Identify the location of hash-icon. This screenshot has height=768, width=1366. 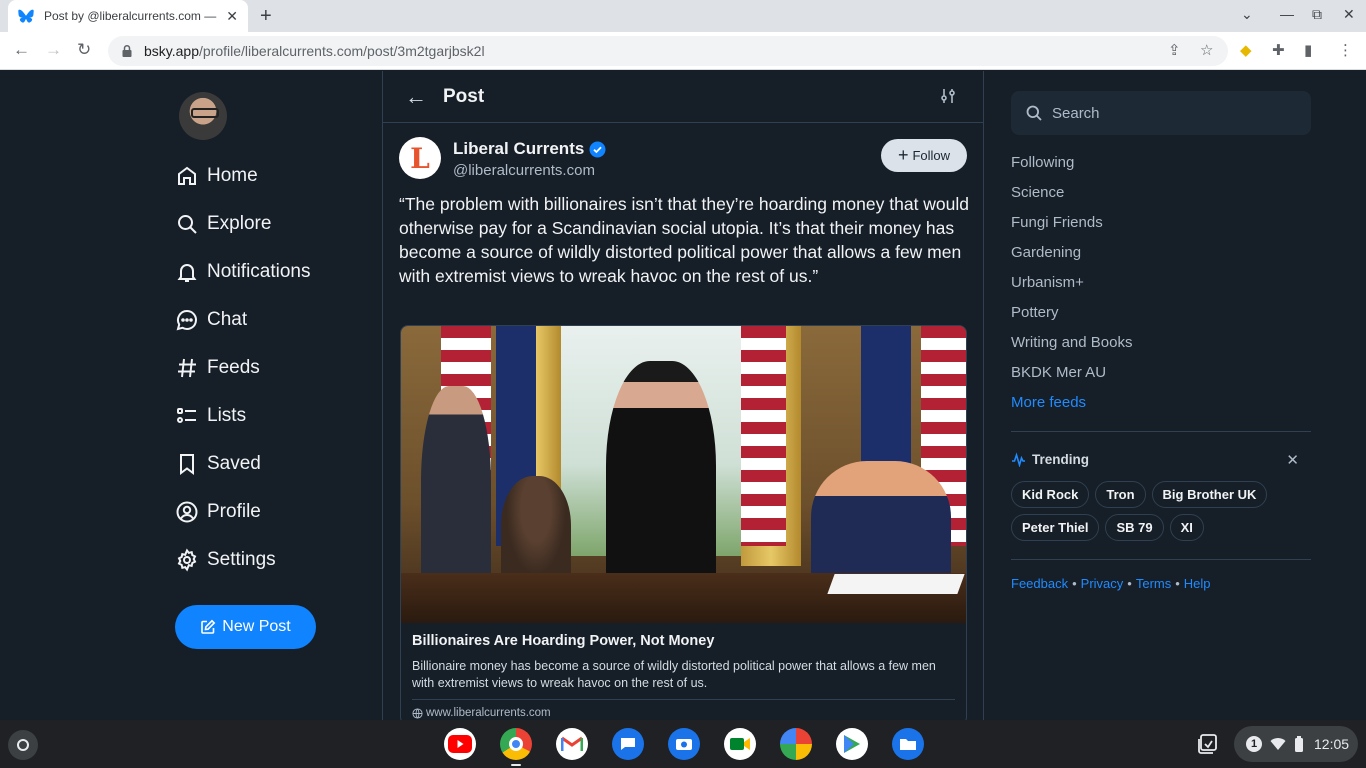
(187, 368).